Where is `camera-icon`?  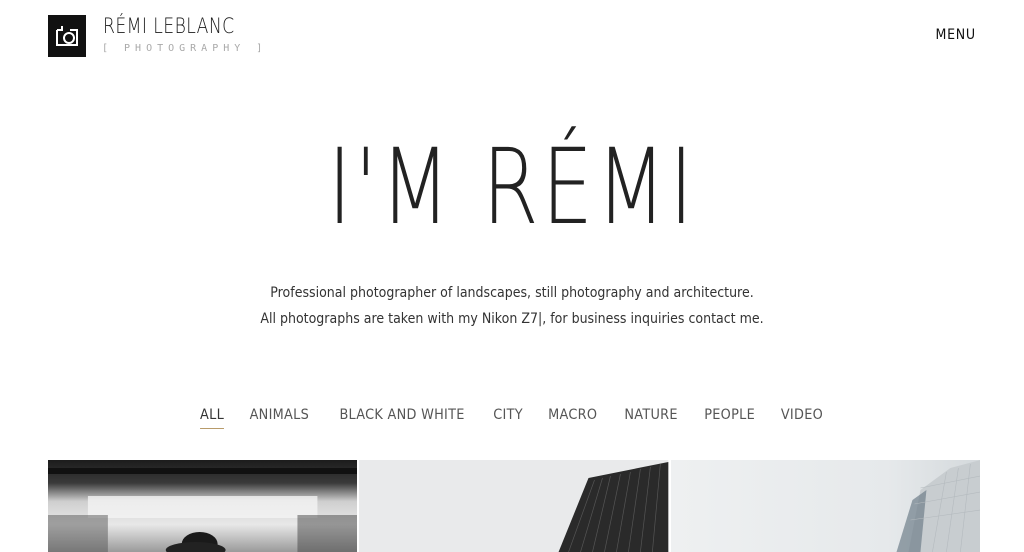
camera-icon is located at coordinates (67, 36).